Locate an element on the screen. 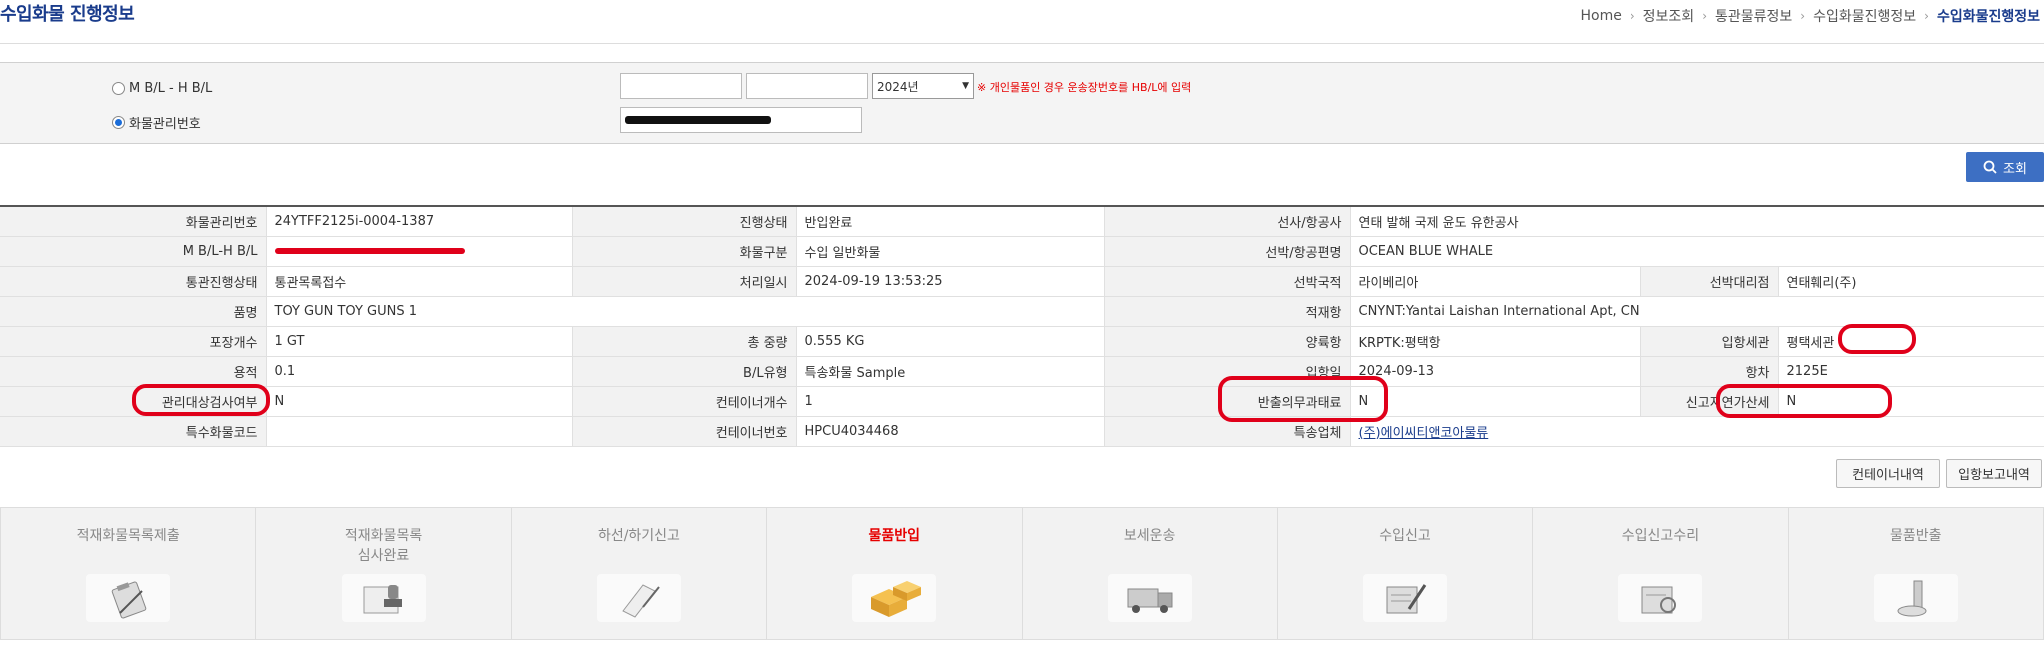  entry-report-button: 입항보고내역 is located at coordinates (1994, 473).